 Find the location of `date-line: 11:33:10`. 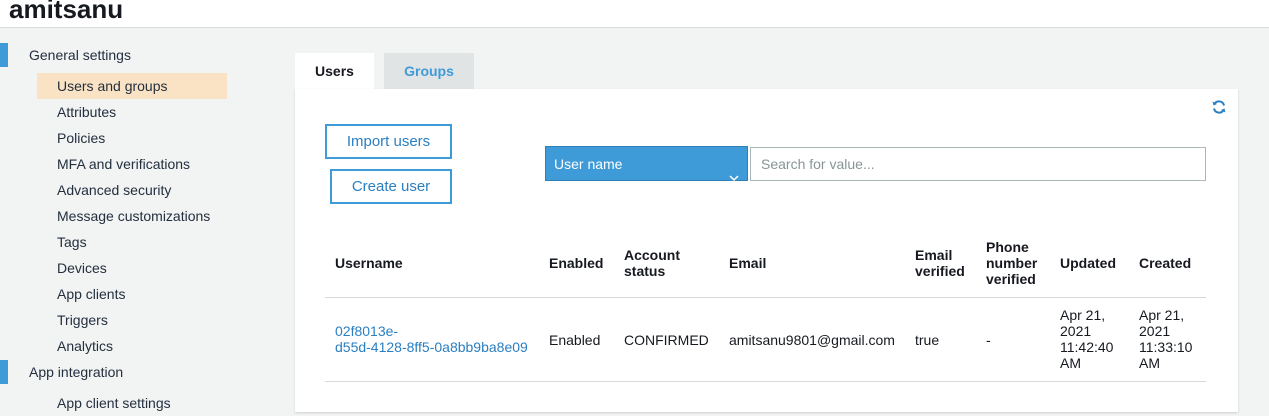

date-line: 11:33:10 is located at coordinates (1166, 347).